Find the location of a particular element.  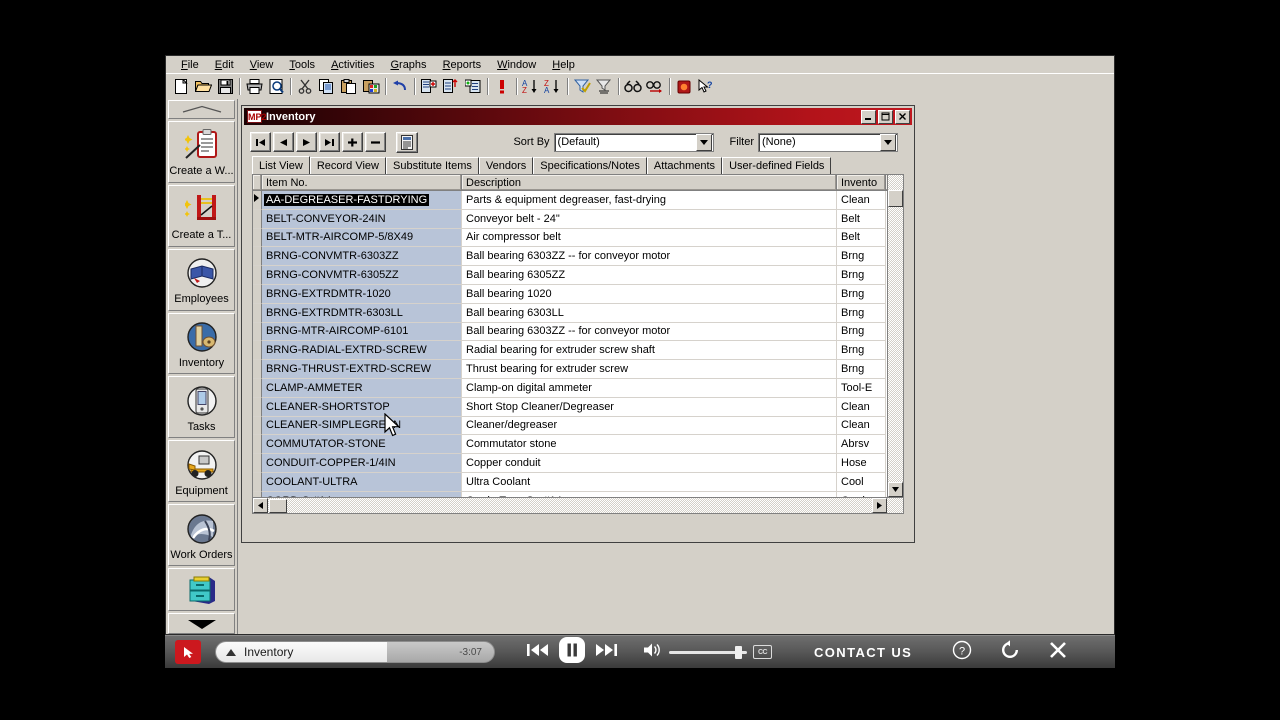

cell-description: Air compressor belt is located at coordinates (649, 238).